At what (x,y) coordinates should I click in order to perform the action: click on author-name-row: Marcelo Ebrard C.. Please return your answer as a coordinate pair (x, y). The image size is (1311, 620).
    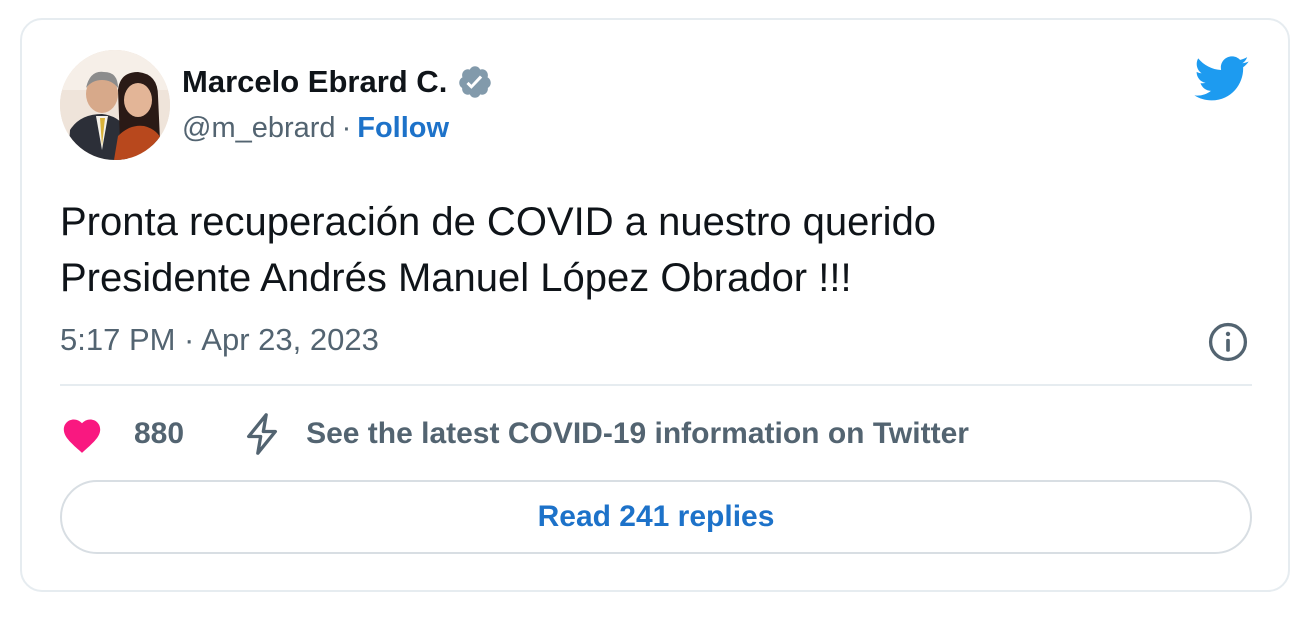
    Looking at the image, I should click on (337, 82).